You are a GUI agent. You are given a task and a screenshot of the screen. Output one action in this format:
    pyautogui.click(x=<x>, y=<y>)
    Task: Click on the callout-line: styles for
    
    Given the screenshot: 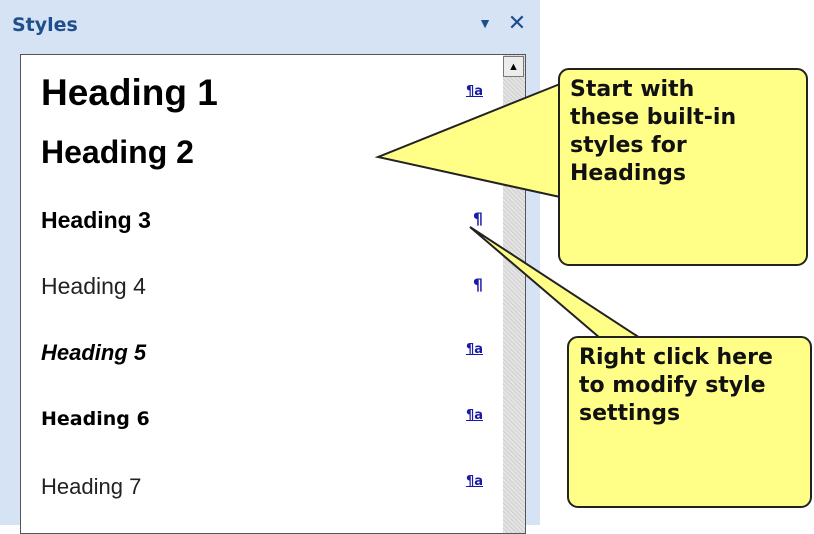 What is the action you would take?
    pyautogui.click(x=628, y=146)
    